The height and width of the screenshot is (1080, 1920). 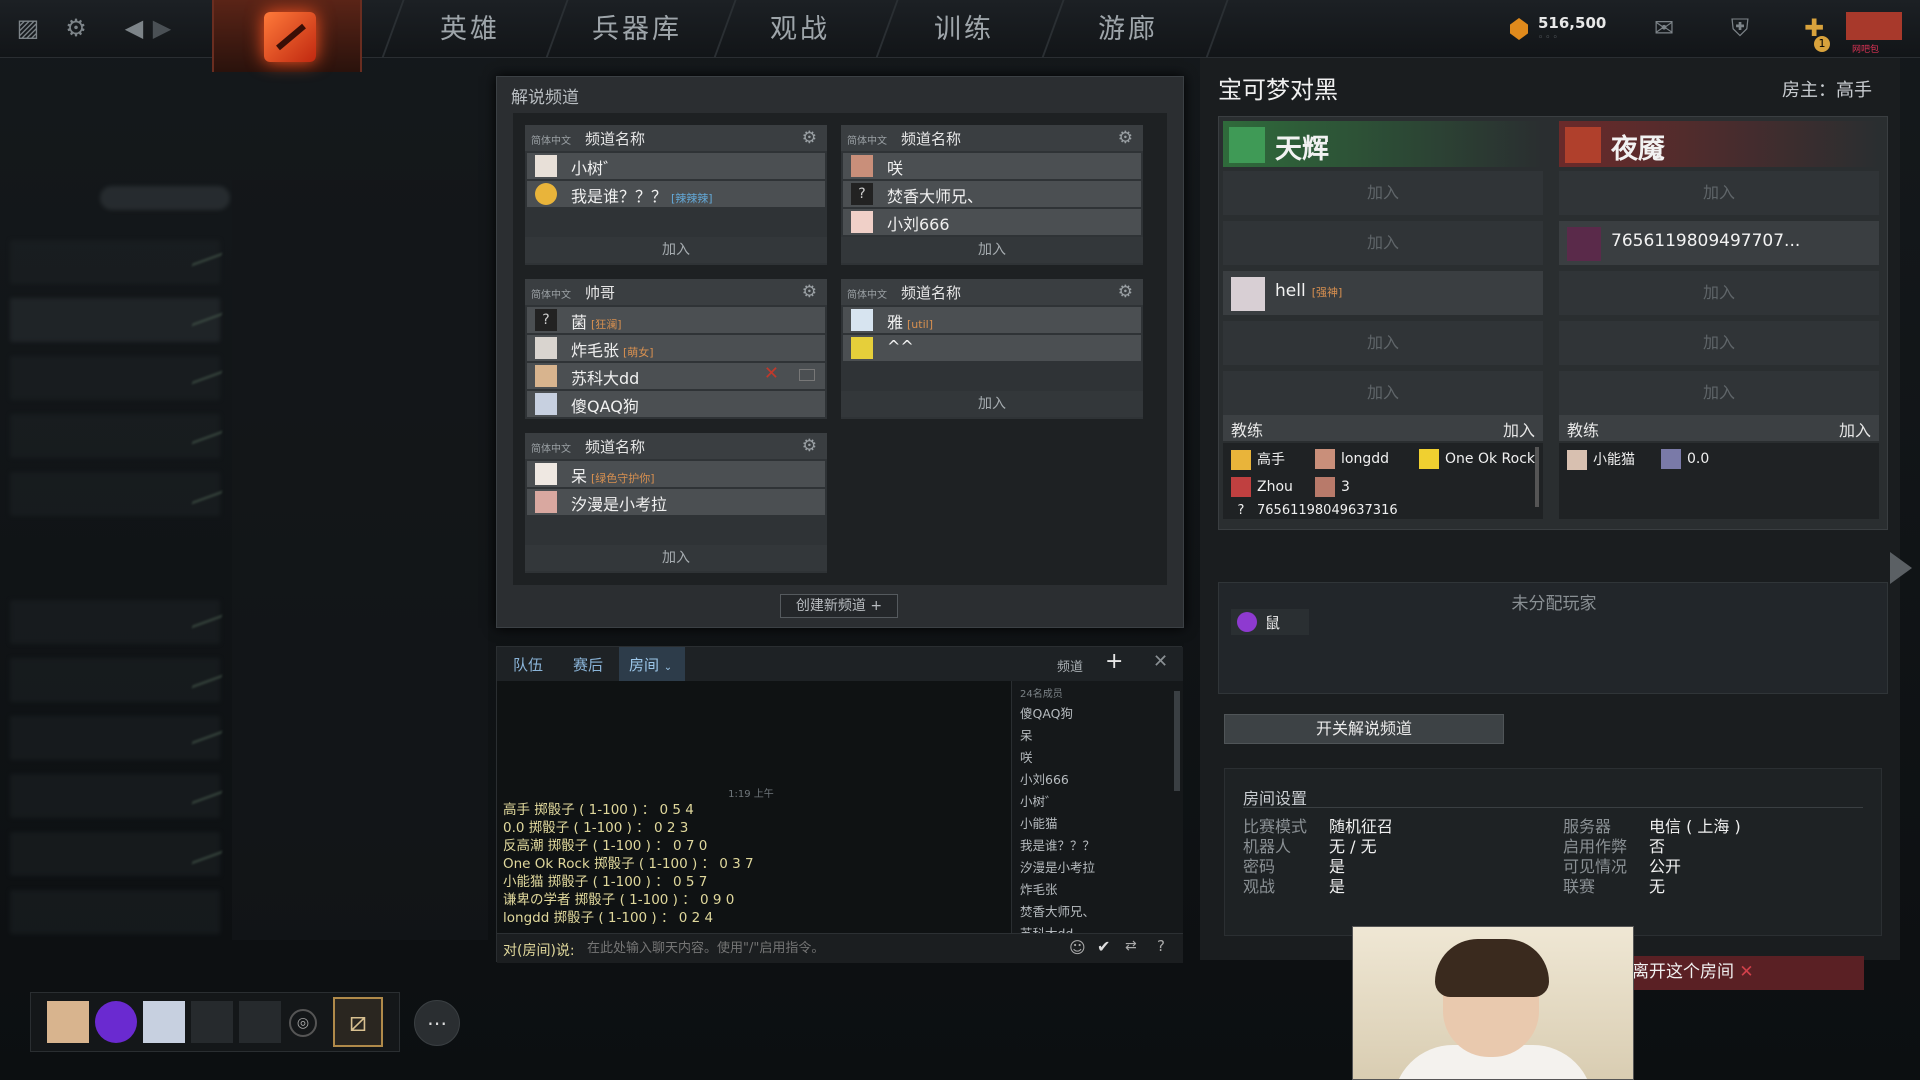 I want to click on radiant-slot-player: hell [强神], so click(x=1383, y=293).